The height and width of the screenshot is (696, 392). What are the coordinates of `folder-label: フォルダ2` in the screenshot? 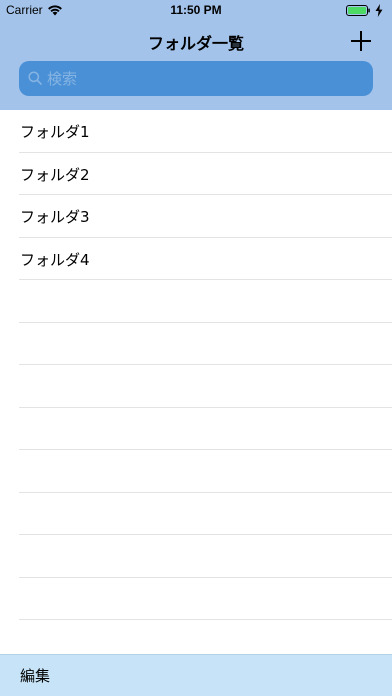 It's located at (55, 174).